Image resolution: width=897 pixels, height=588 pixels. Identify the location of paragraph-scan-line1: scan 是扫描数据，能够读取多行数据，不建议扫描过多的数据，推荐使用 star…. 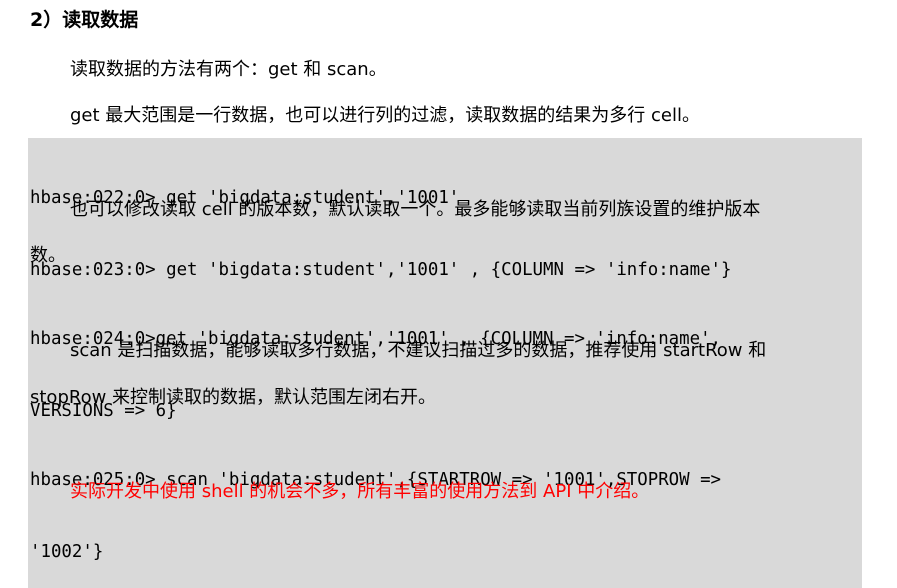
(418, 350).